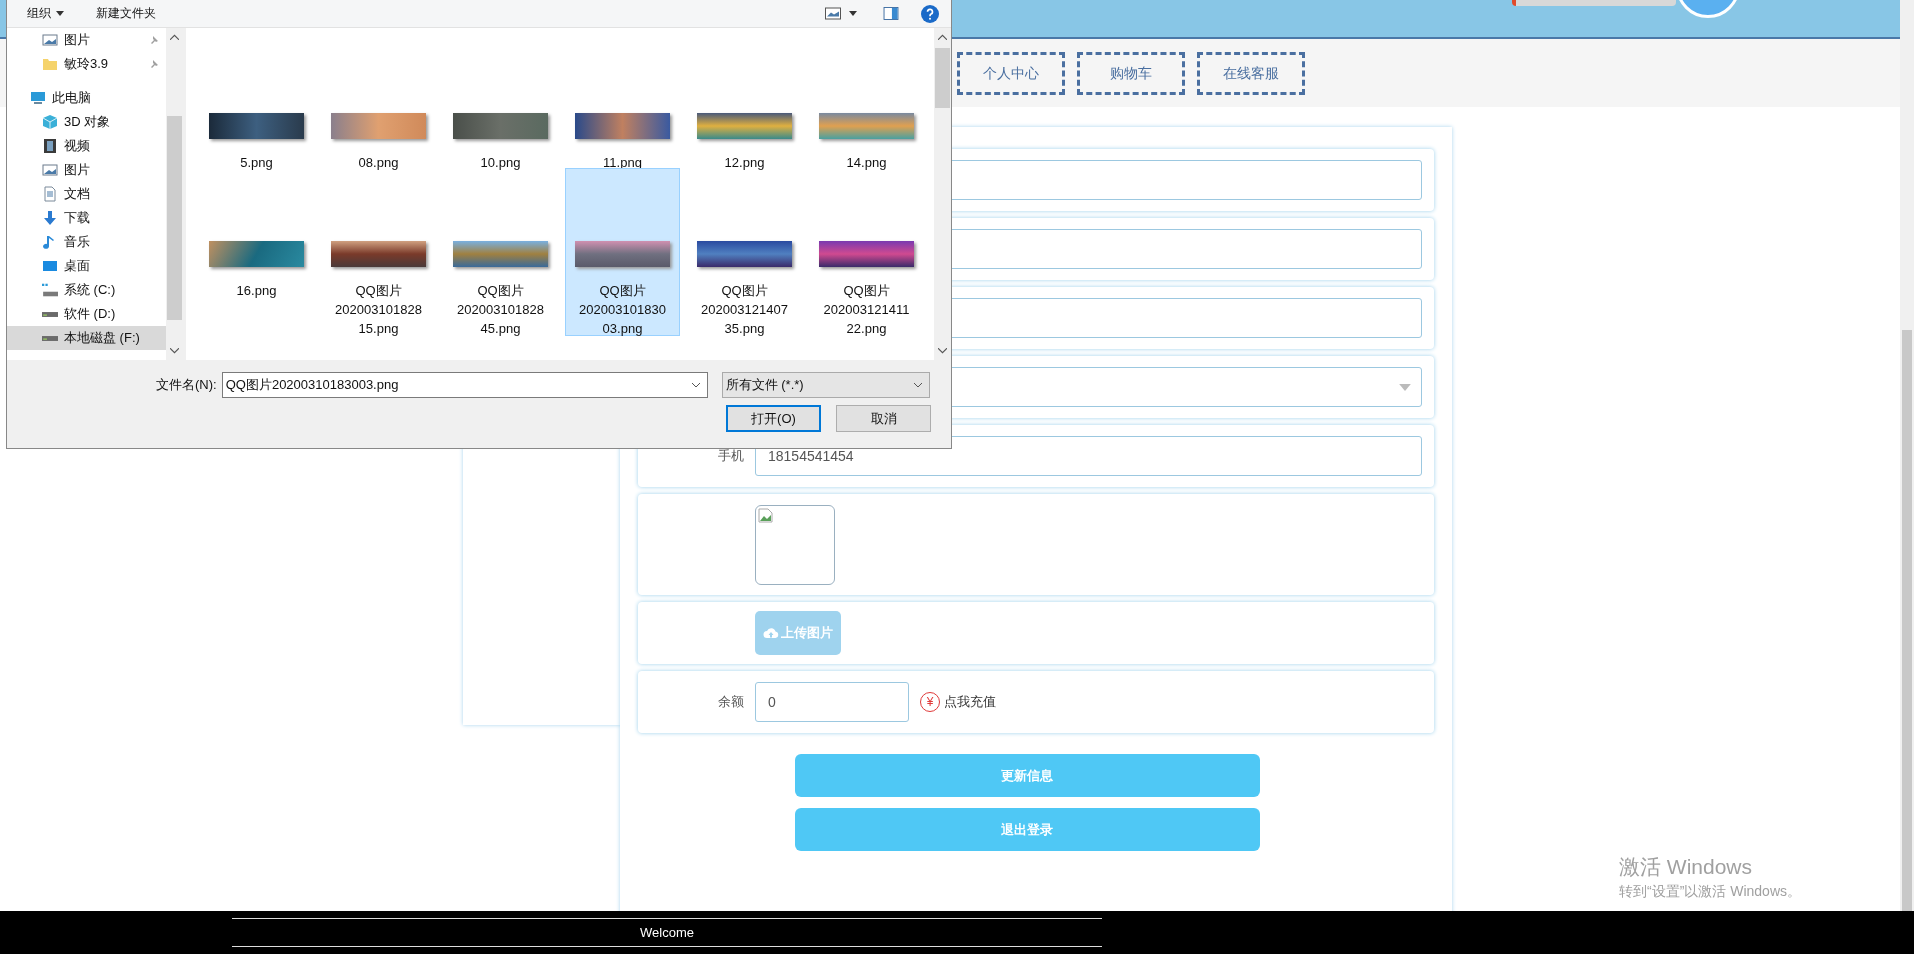 This screenshot has width=1914, height=954. I want to click on nav-pane-item: 视频, so click(86, 146).